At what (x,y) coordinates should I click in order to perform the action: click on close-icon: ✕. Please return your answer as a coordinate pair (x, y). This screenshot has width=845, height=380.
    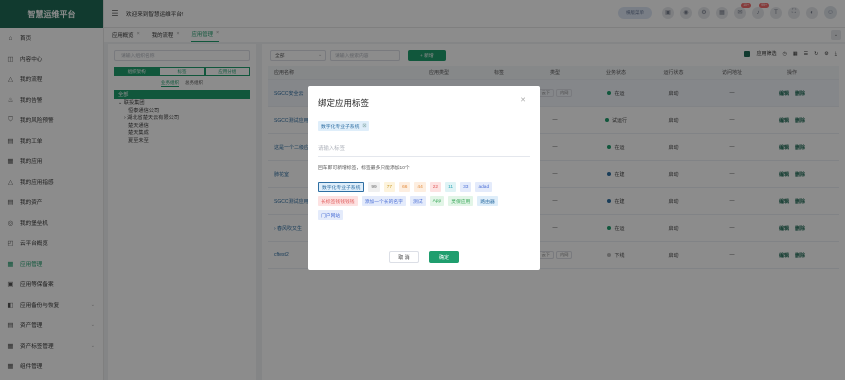
    Looking at the image, I should click on (523, 100).